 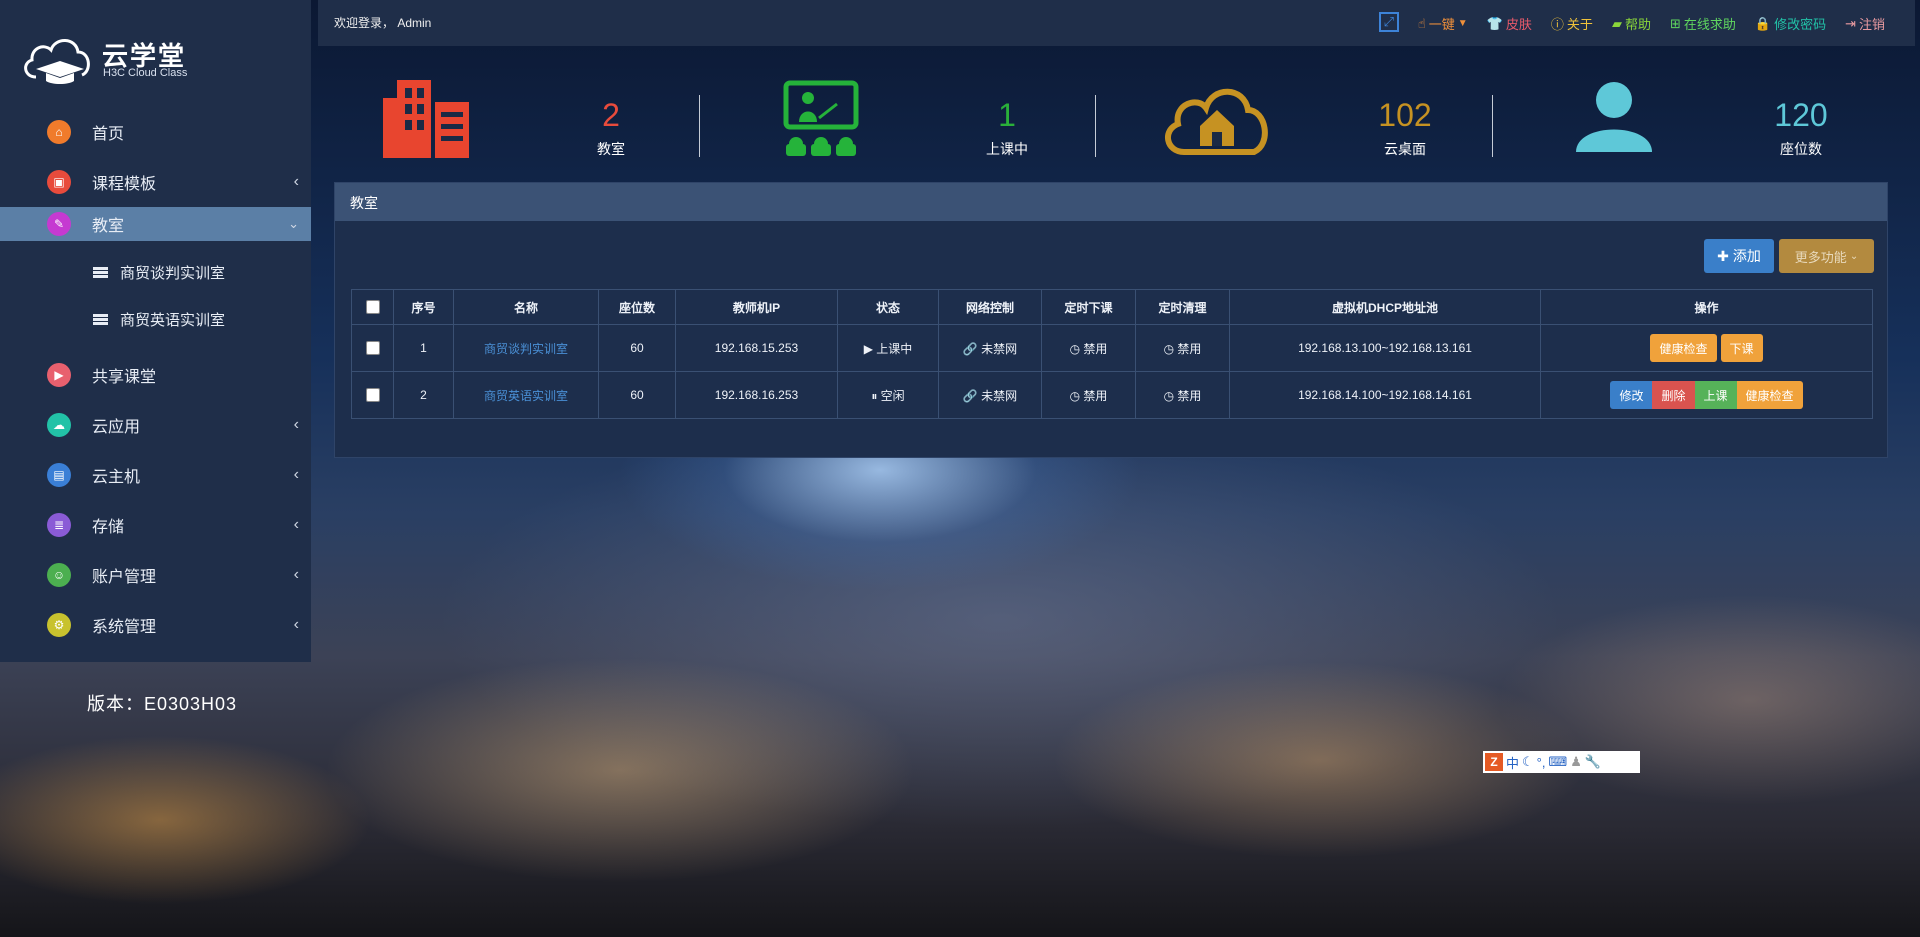 What do you see at coordinates (1579, 24) in the screenshot?
I see `about-label: 关于` at bounding box center [1579, 24].